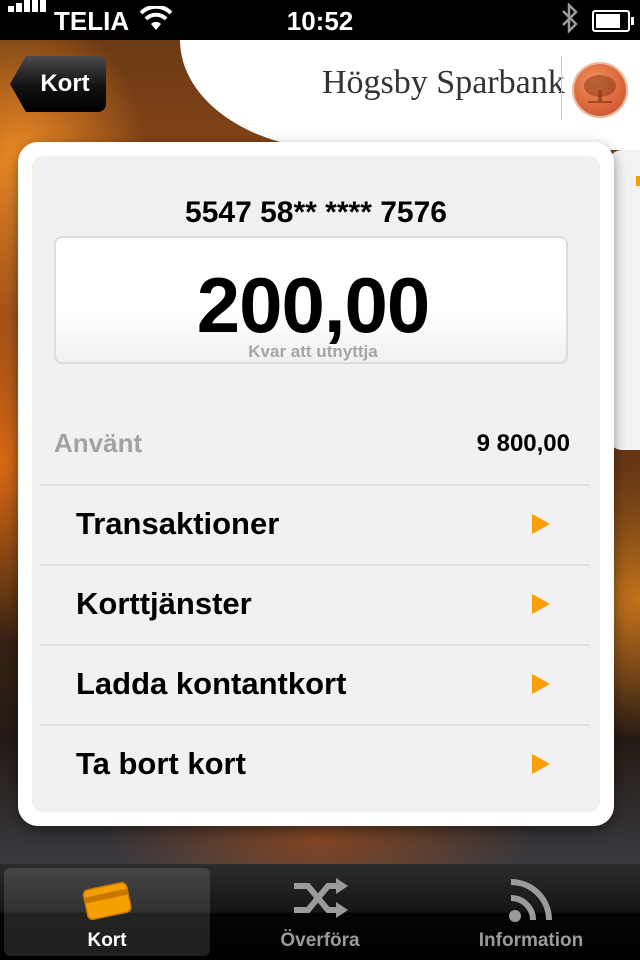  Describe the element at coordinates (161, 763) in the screenshot. I see `menu-item-label: Ta bort kort` at that location.